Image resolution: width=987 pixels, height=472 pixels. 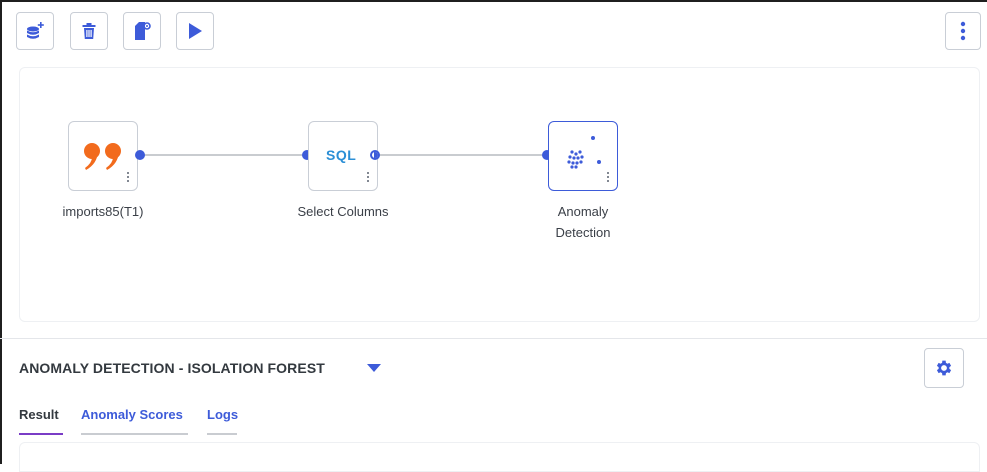 I want to click on result-content-area, so click(x=499, y=457).